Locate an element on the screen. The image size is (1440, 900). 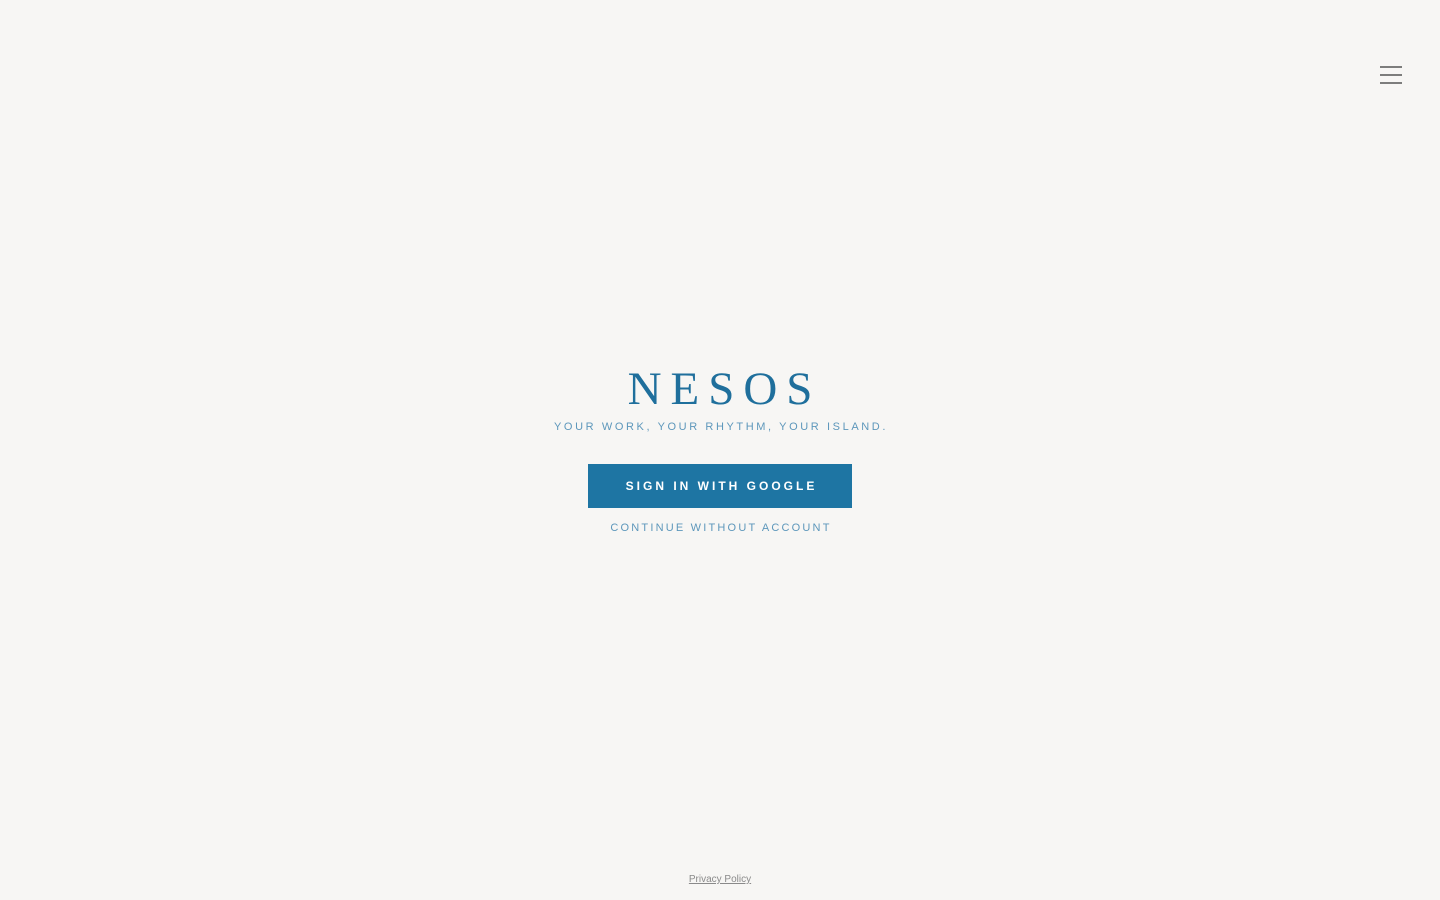
menu-button is located at coordinates (1391, 75).